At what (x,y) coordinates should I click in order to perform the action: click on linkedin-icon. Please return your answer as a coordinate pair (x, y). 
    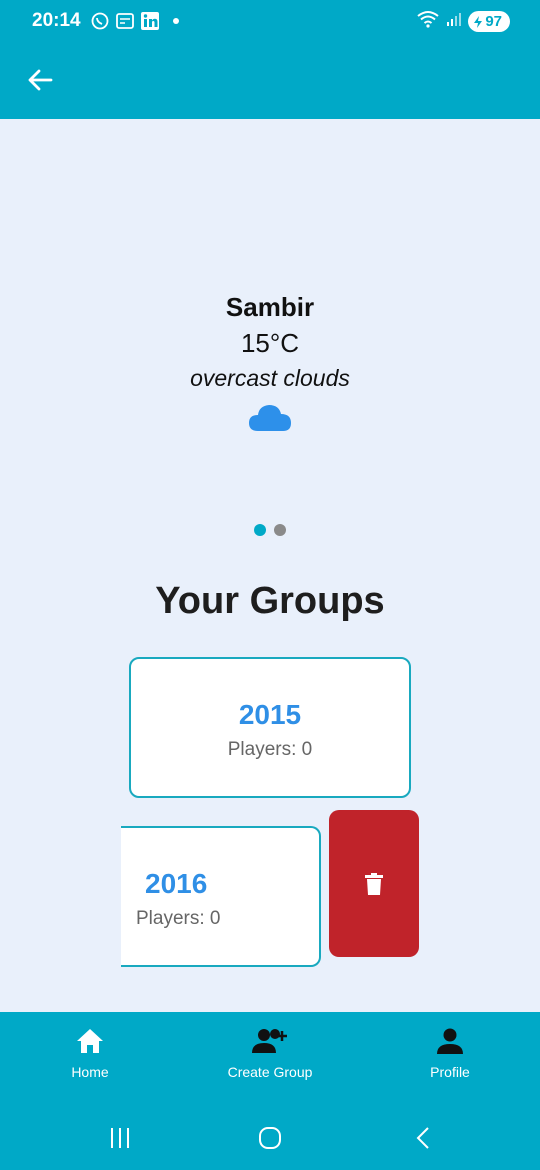
    Looking at the image, I should click on (149, 20).